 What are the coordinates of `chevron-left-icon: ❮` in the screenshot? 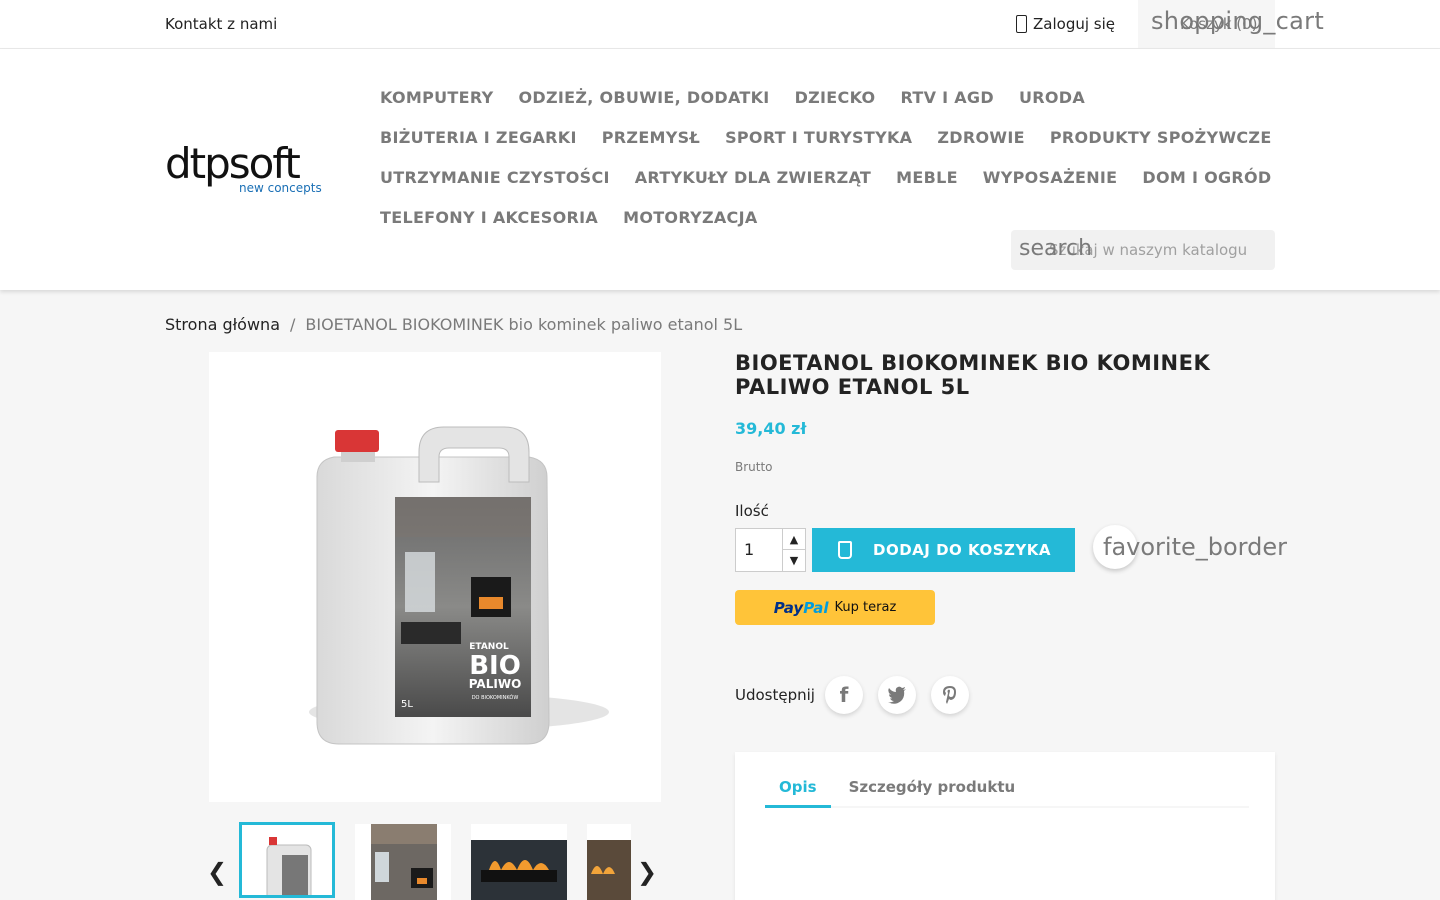 It's located at (217, 872).